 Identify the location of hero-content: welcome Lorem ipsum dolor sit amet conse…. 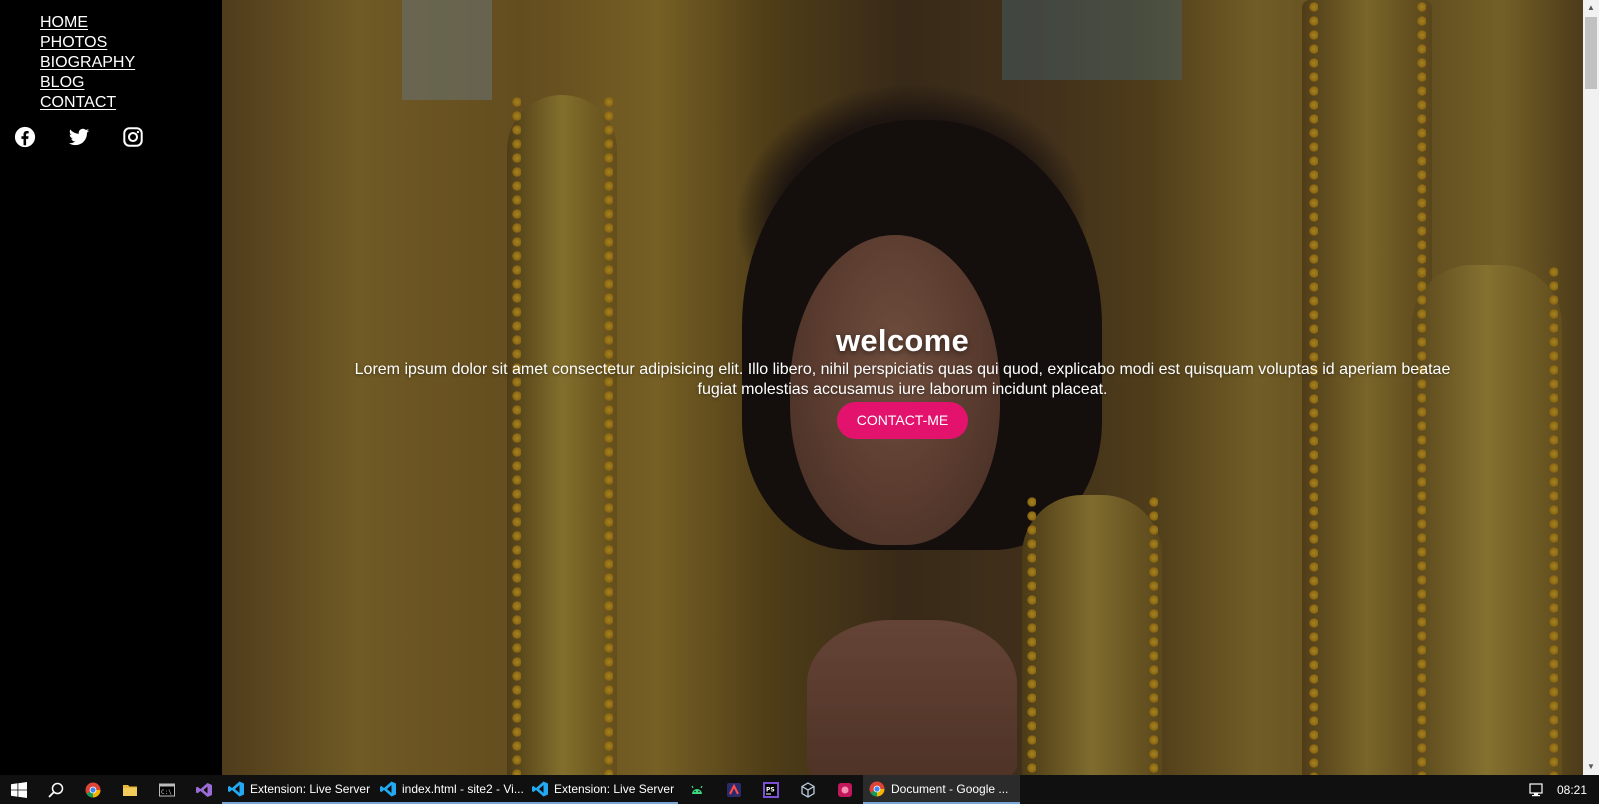
(902, 380).